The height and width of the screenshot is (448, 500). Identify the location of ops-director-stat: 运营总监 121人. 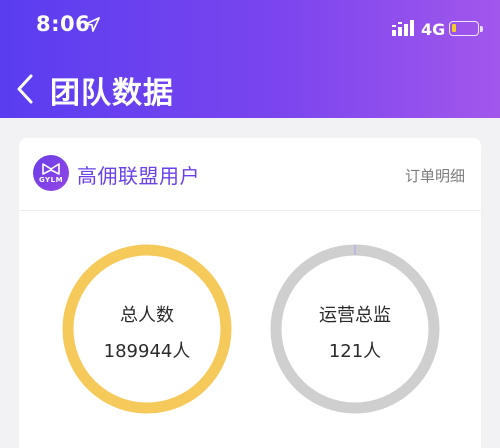
(355, 329).